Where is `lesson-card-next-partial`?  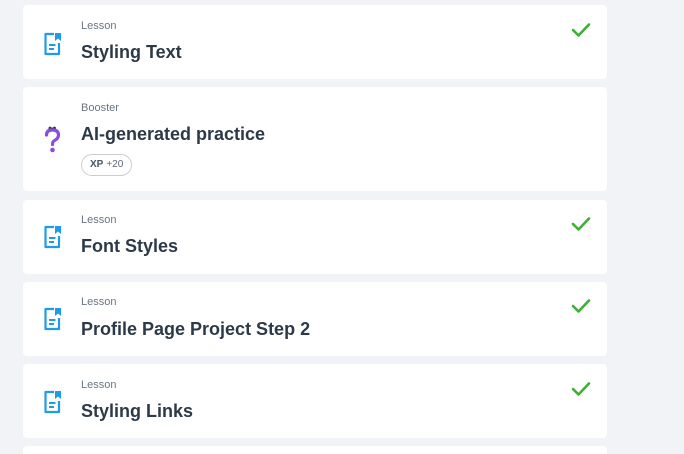
lesson-card-next-partial is located at coordinates (315, 450).